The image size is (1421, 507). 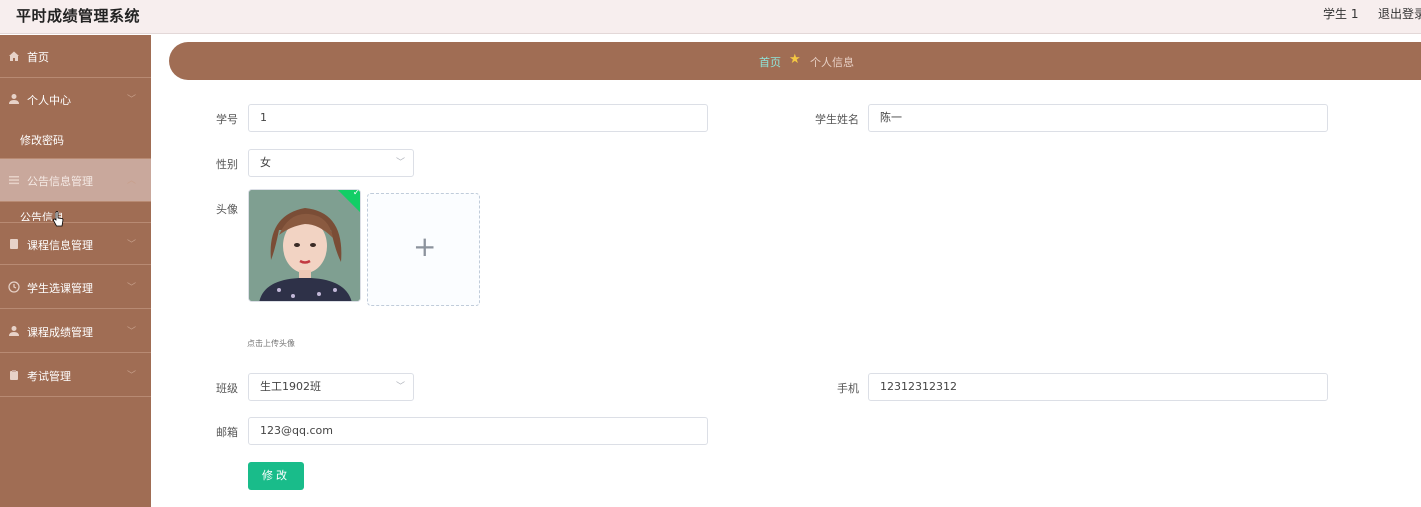 I want to click on update-button: 修改, so click(x=276, y=476).